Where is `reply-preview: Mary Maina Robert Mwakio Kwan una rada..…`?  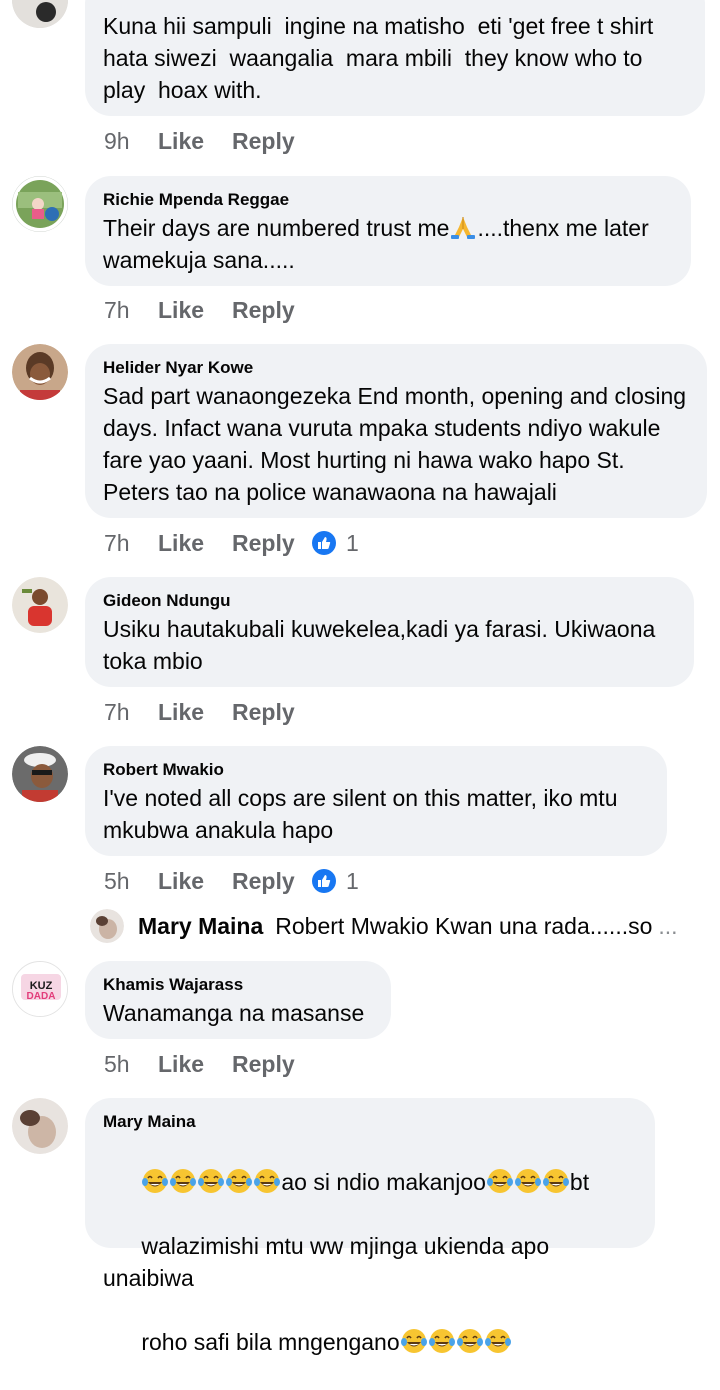
reply-preview: Mary Maina Robert Mwakio Kwan una rada..… is located at coordinates (384, 926).